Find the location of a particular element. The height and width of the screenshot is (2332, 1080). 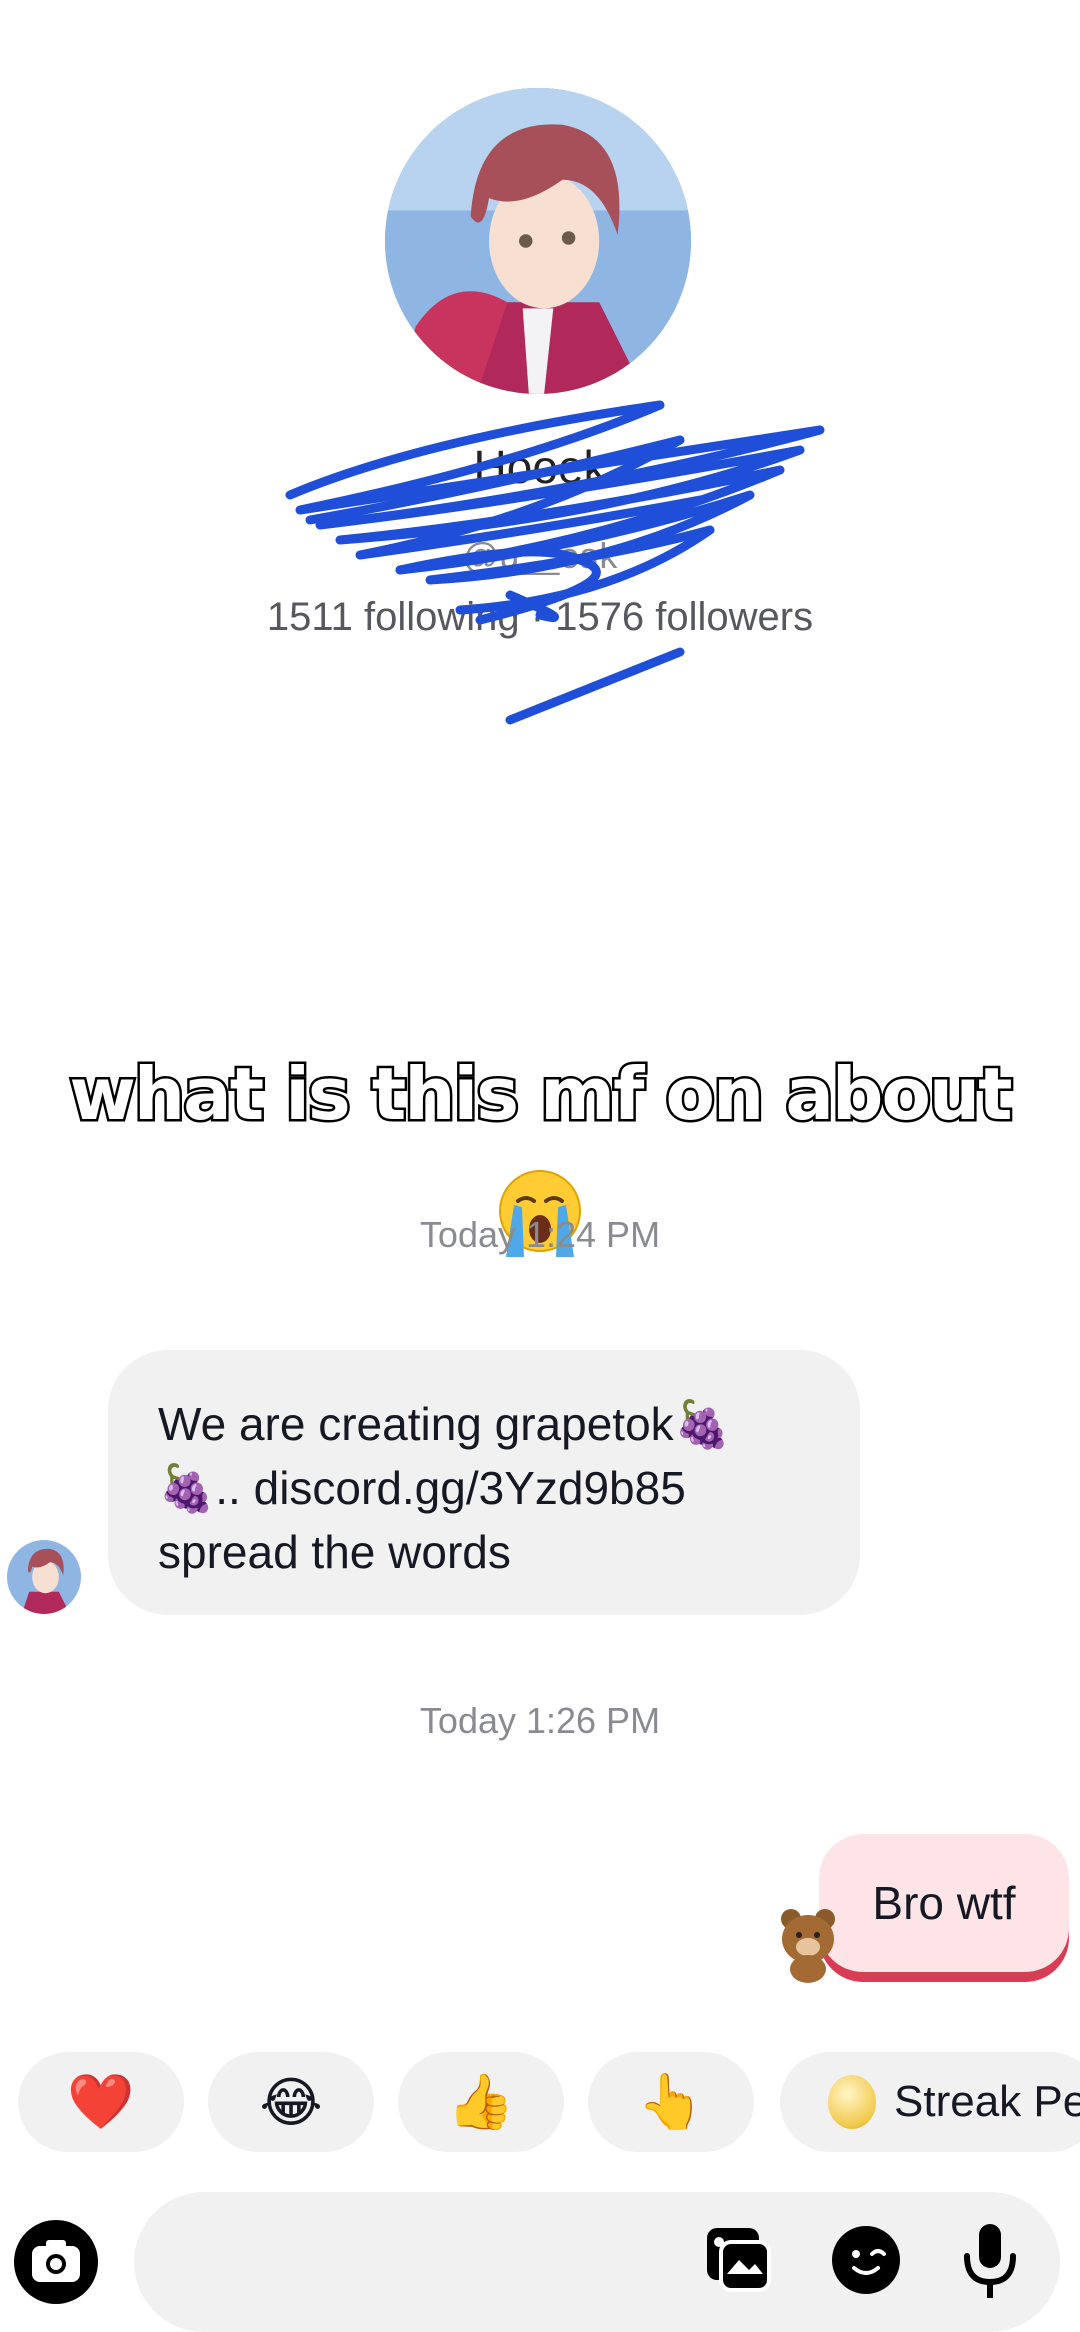

outgoing-message-bubble: Bro wtf is located at coordinates (944, 1903).